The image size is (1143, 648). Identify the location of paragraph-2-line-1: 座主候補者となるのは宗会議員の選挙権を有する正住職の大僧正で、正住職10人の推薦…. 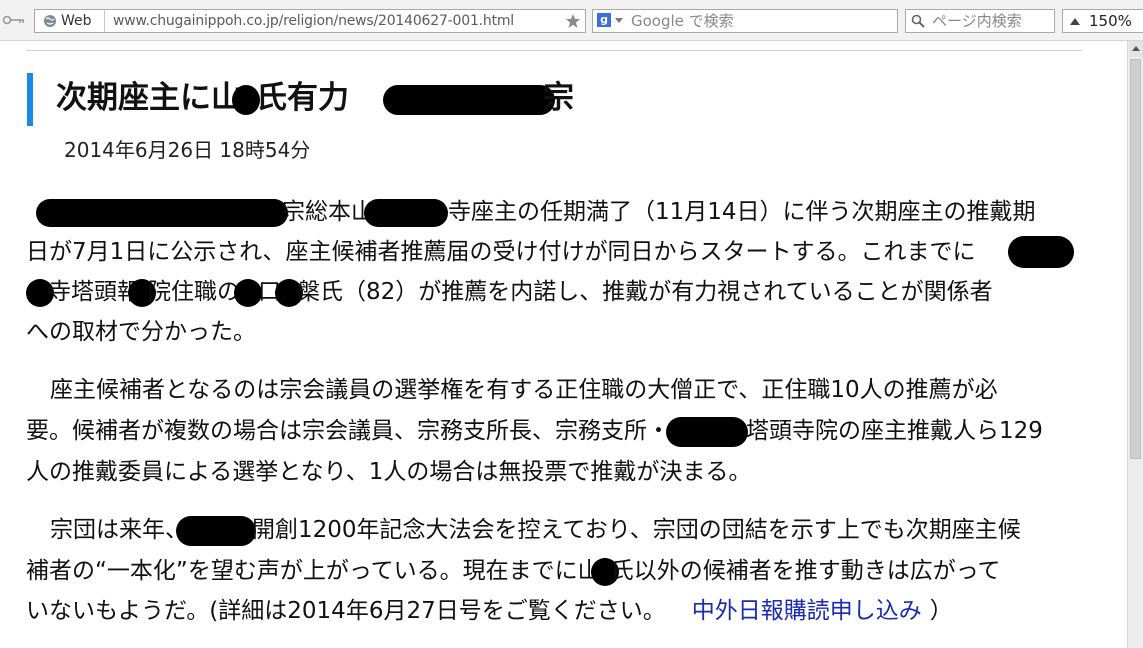
(524, 390).